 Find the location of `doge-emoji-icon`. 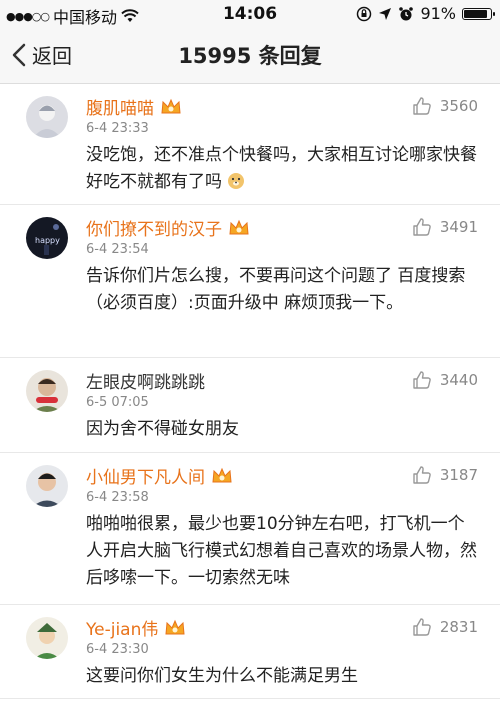

doge-emoji-icon is located at coordinates (236, 181).